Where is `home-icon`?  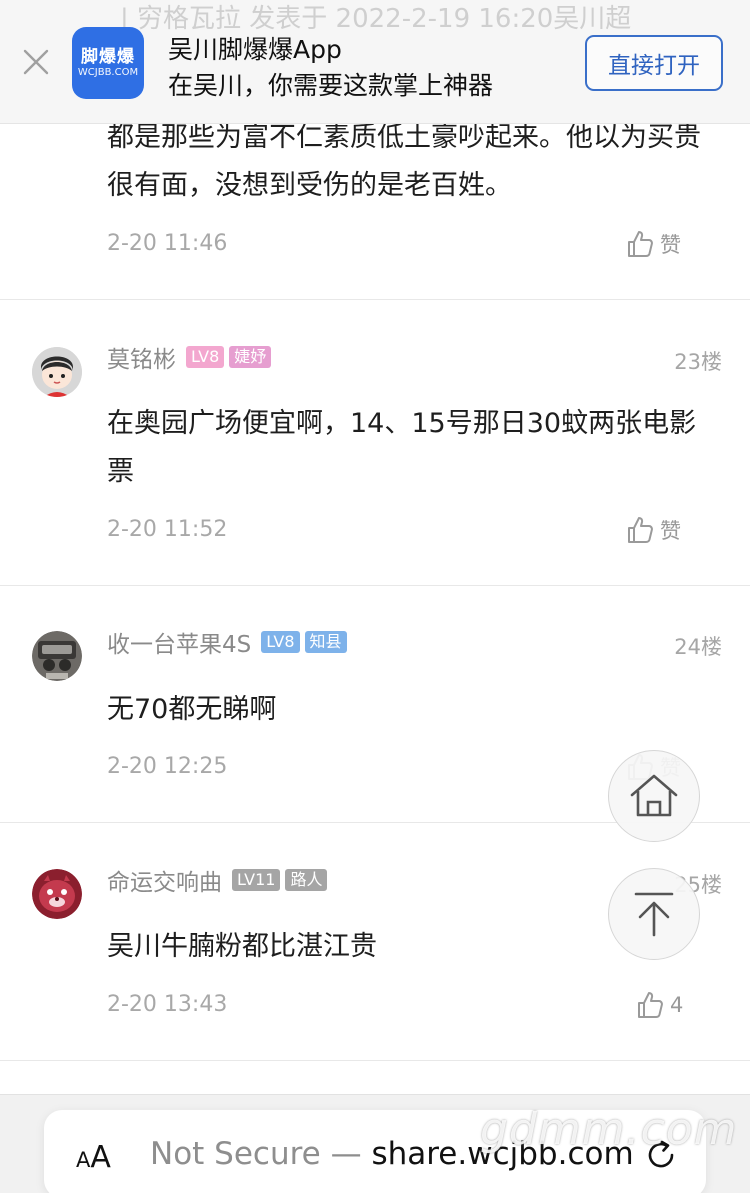
home-icon is located at coordinates (654, 795).